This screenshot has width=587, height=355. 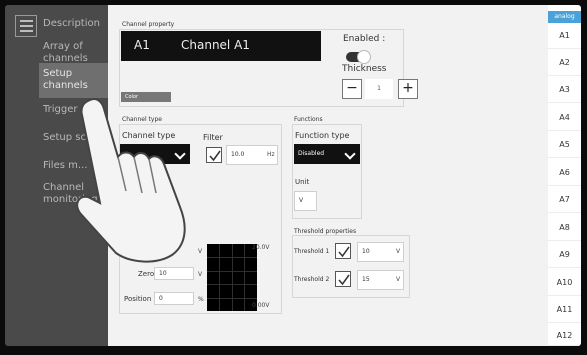 I want to click on threshold-1-checkbox, so click(x=343, y=251).